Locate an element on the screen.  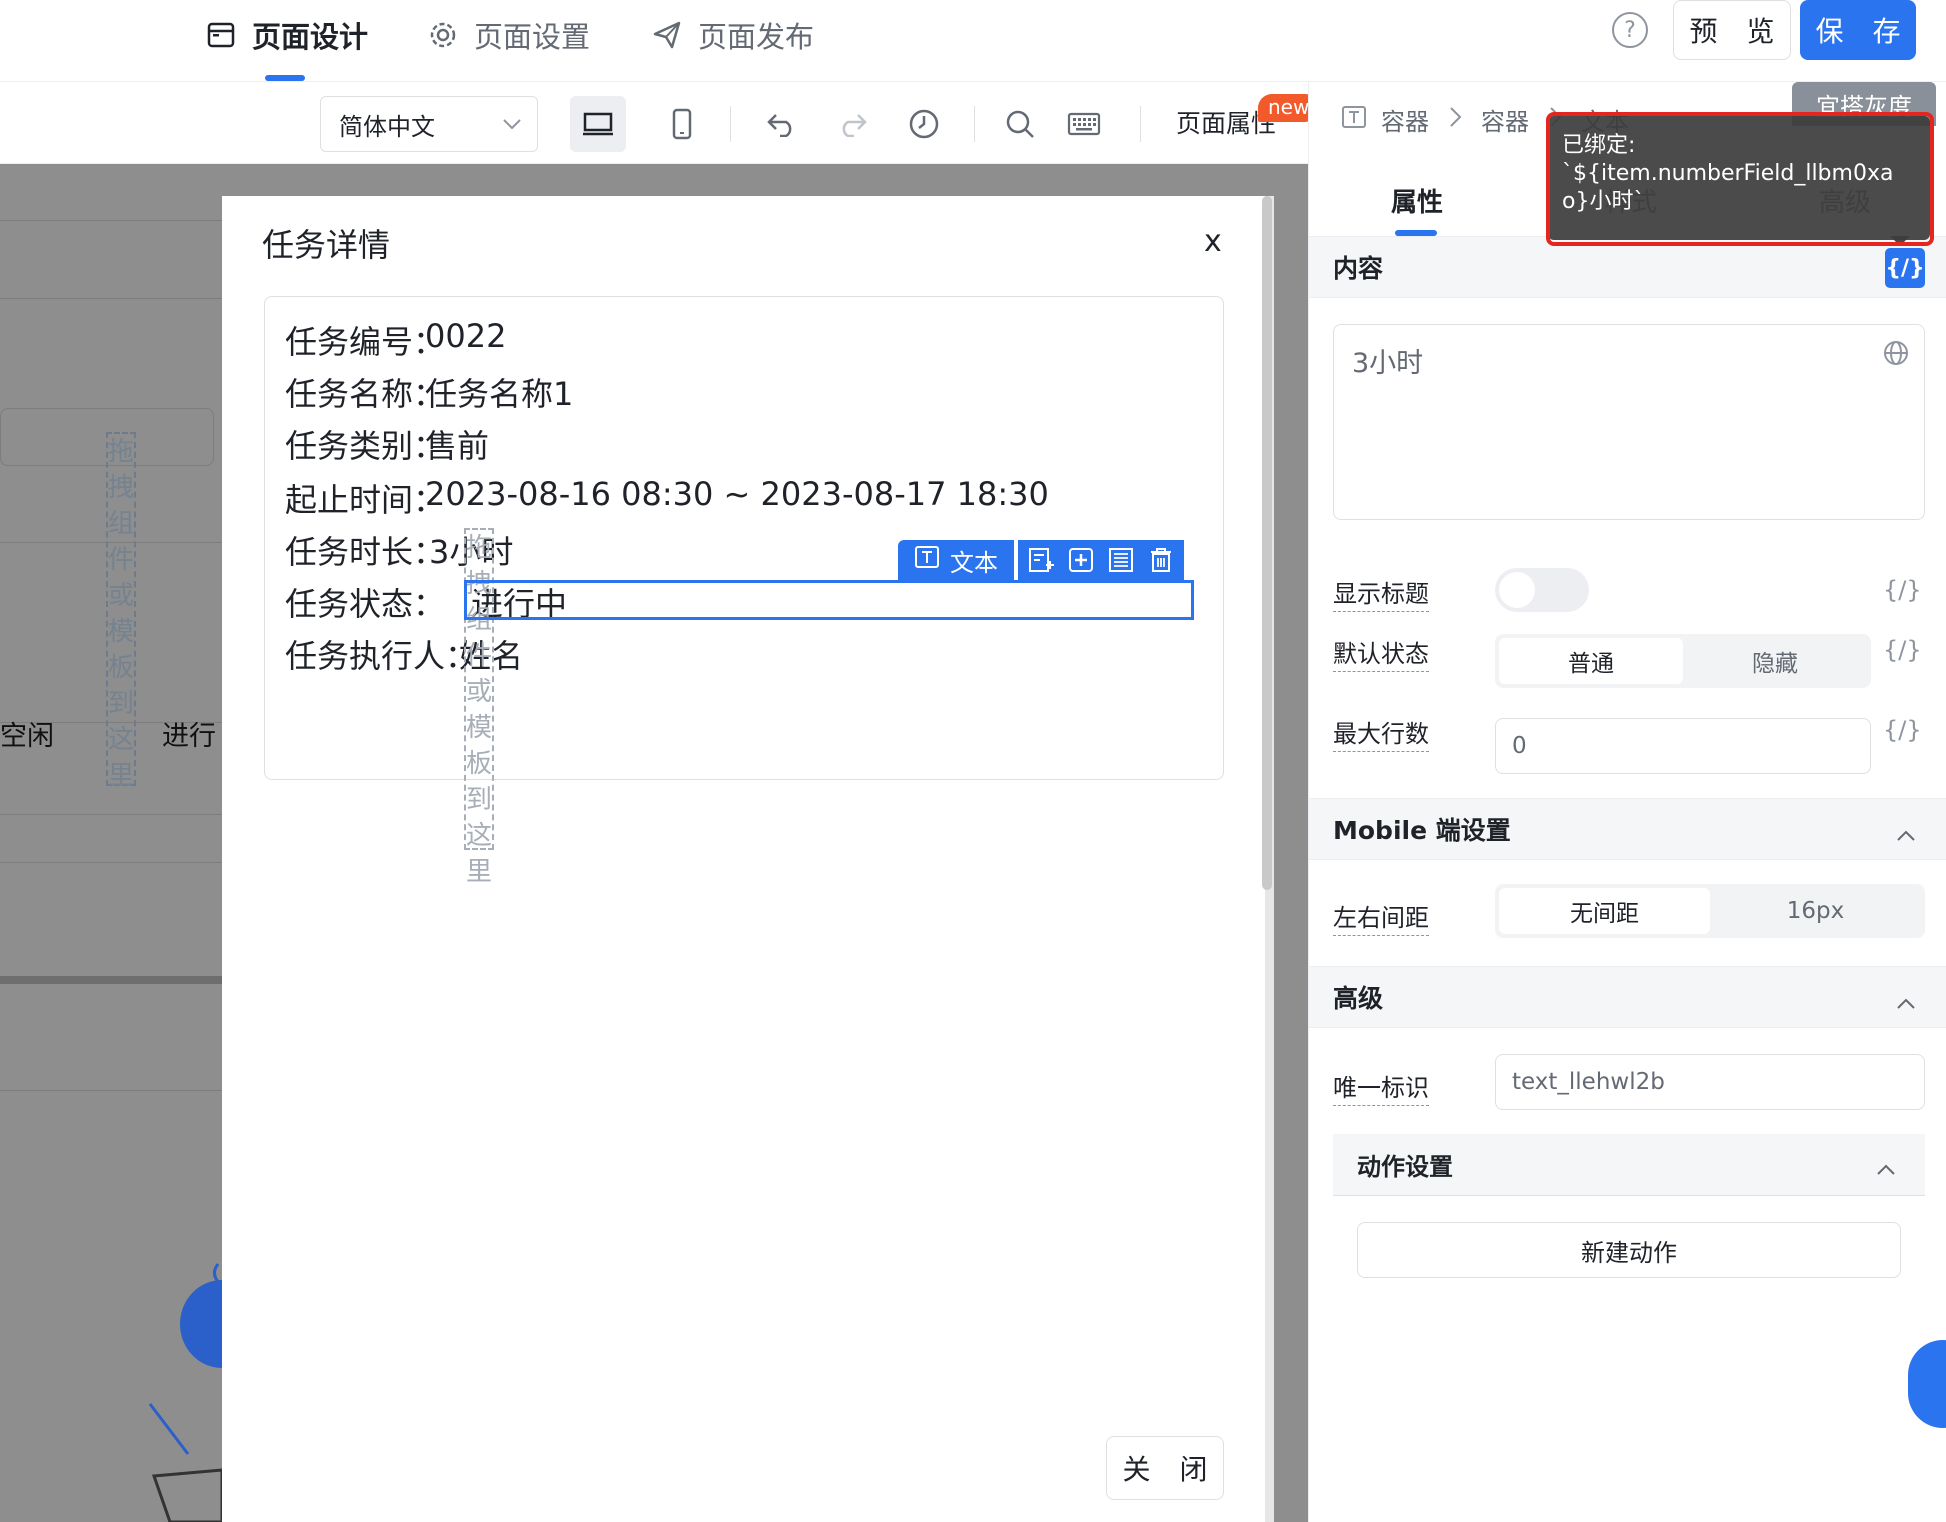
field-label-assignee: 任务执行人： is located at coordinates (381, 656).